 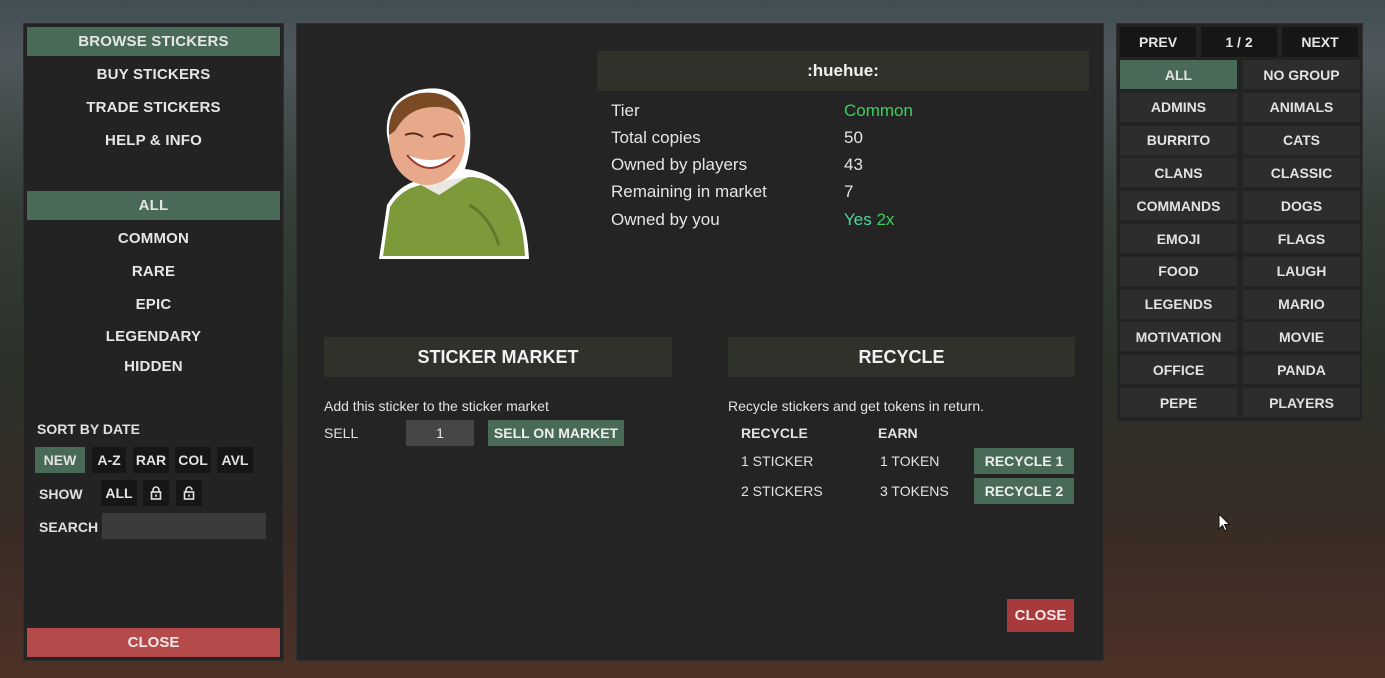 I want to click on recycle-header: RECYCLE, so click(x=901, y=357).